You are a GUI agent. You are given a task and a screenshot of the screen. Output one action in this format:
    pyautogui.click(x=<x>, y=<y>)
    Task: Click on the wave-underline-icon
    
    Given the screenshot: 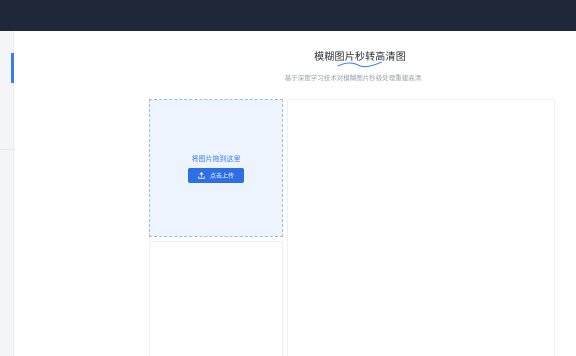 What is the action you would take?
    pyautogui.click(x=360, y=64)
    